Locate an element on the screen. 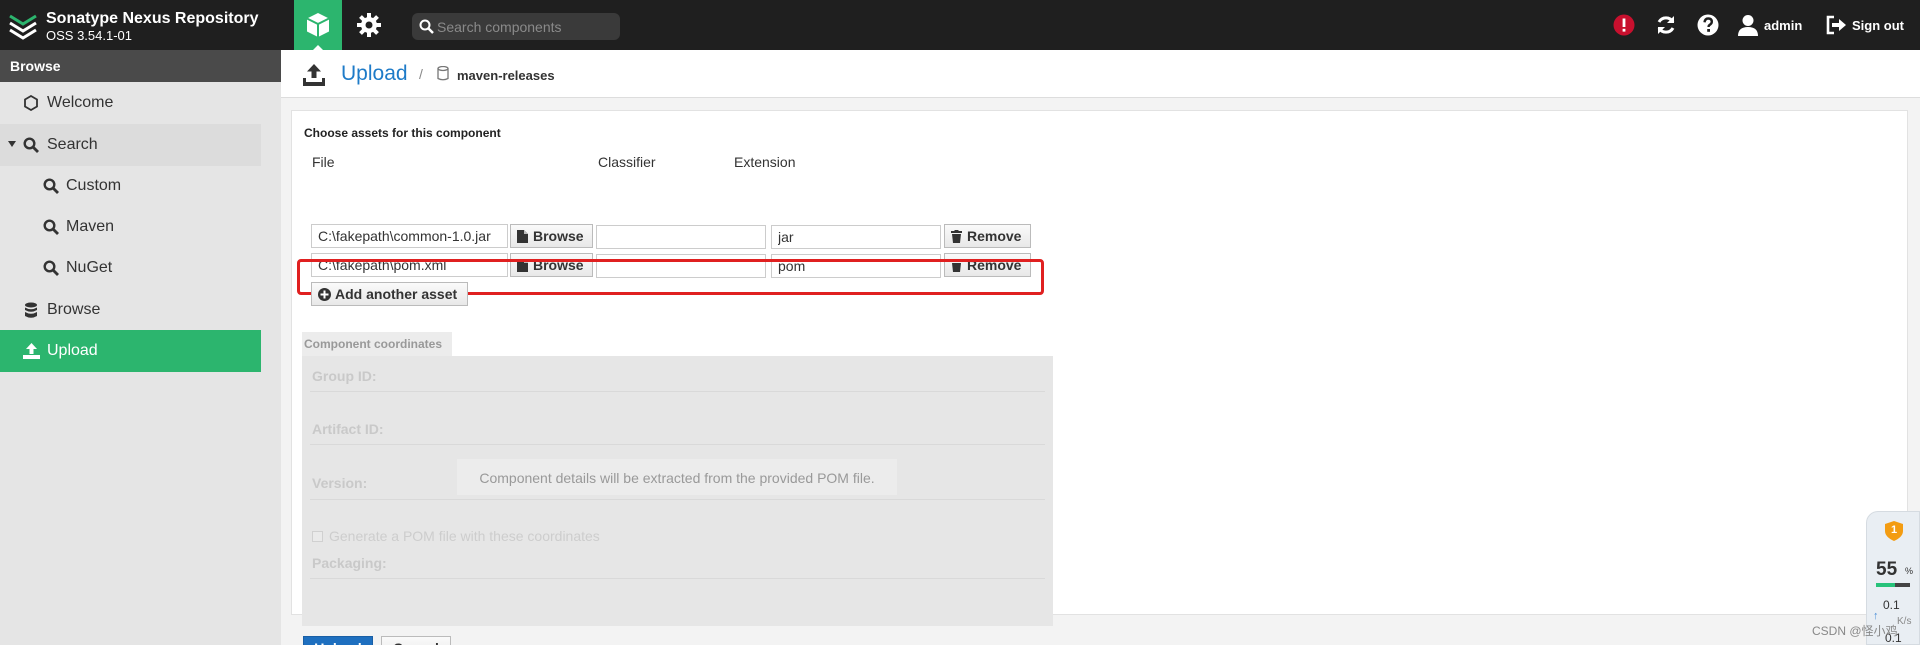 The height and width of the screenshot is (645, 1920). cube-icon is located at coordinates (318, 25).